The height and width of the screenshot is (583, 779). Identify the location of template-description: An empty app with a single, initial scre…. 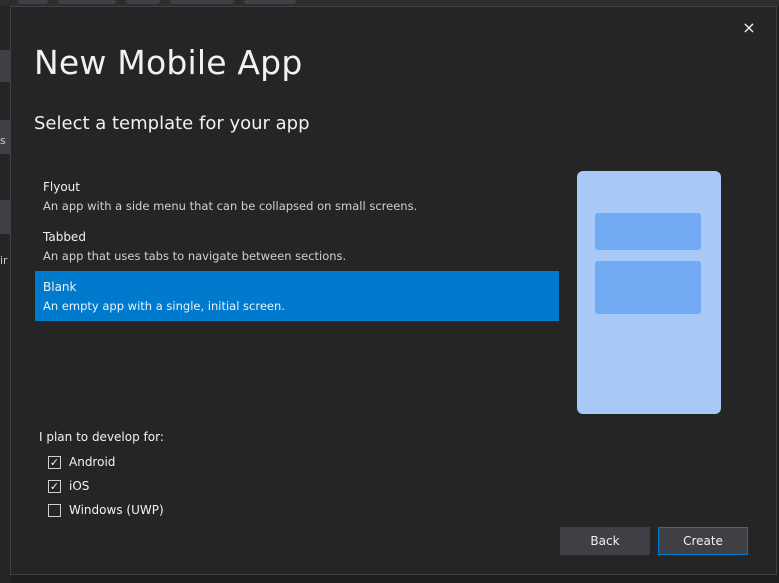
(164, 306).